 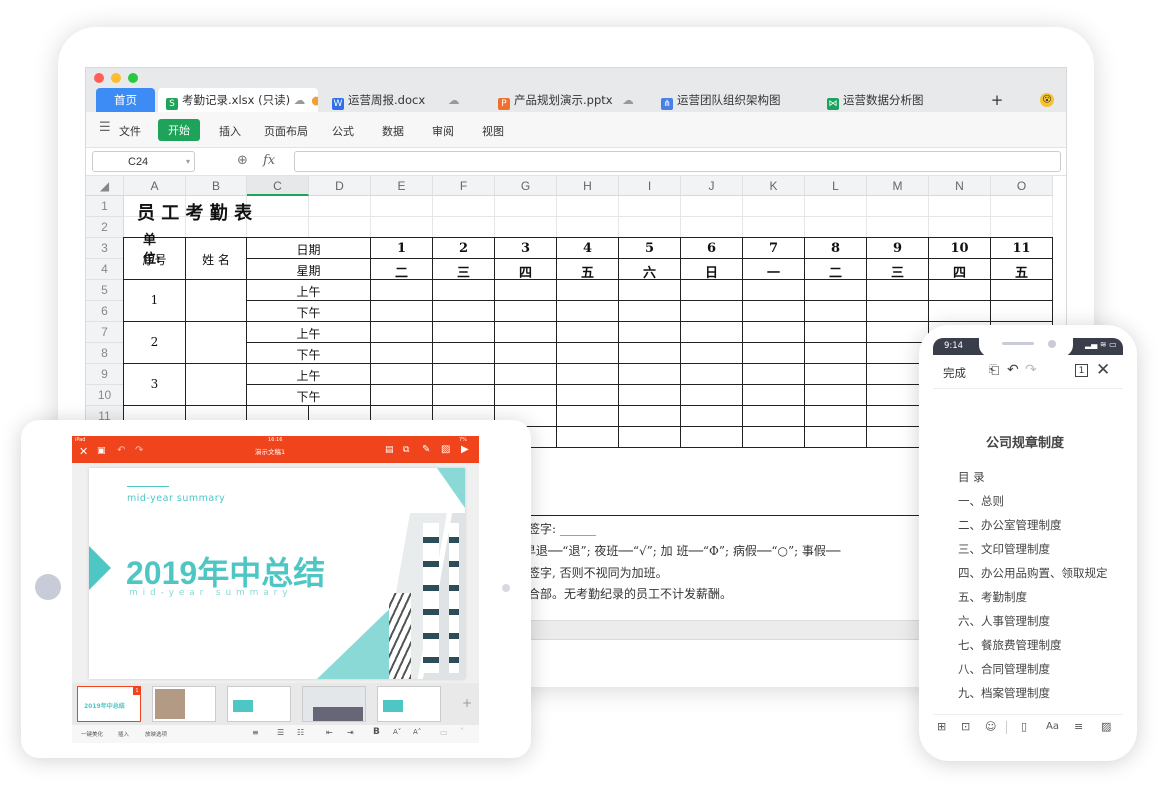 What do you see at coordinates (133, 78) in the screenshot?
I see `maximize-window-icon` at bounding box center [133, 78].